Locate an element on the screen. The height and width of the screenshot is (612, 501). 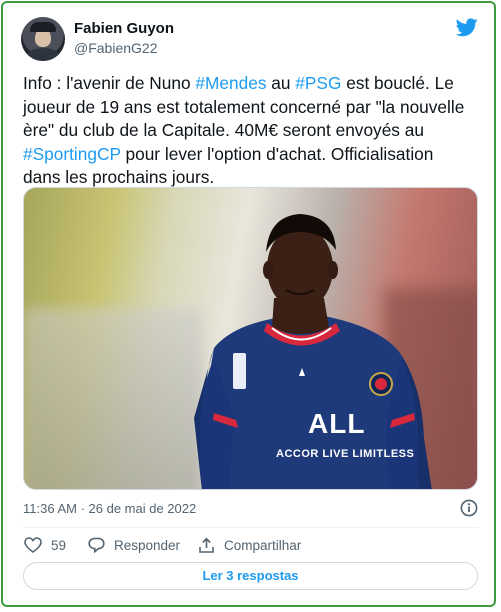
share-button: Compartilhar is located at coordinates (249, 545).